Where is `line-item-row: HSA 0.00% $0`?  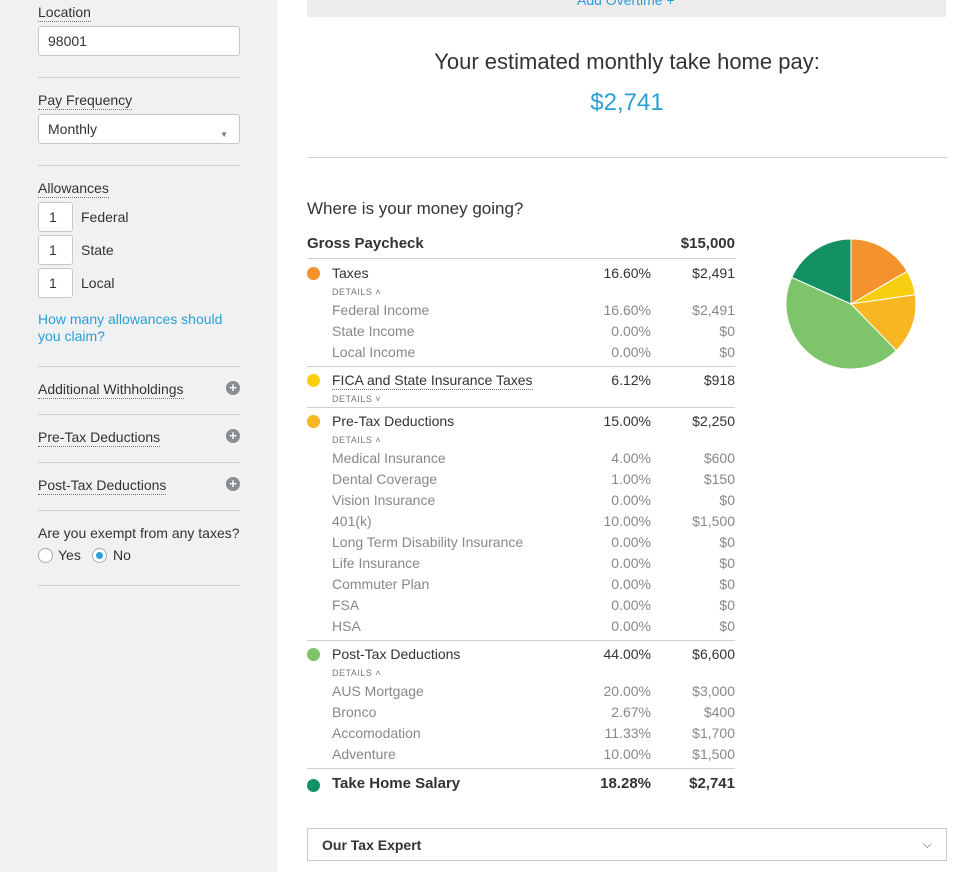
line-item-row: HSA 0.00% $0 is located at coordinates (521, 628).